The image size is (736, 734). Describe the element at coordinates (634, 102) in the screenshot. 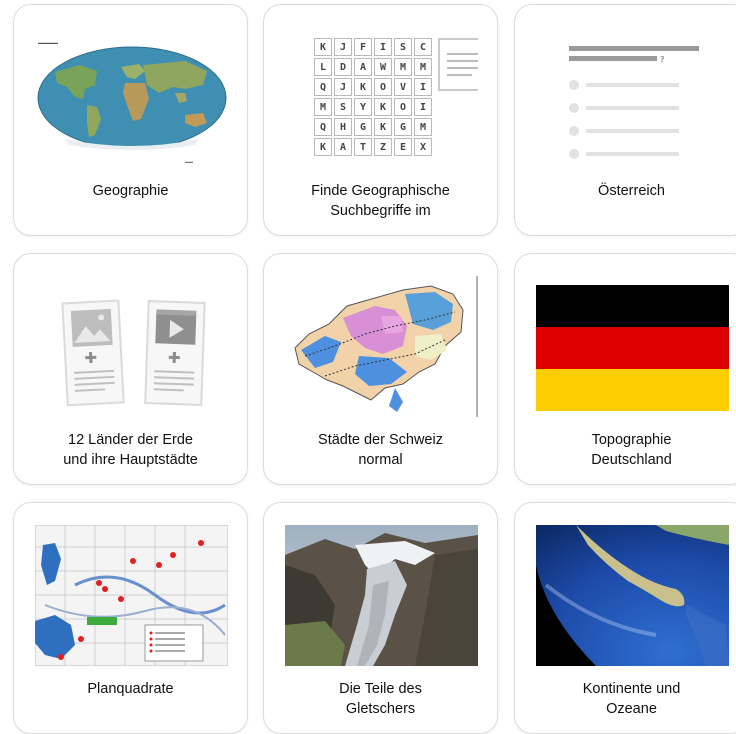

I see `quiz-icon: ?` at that location.